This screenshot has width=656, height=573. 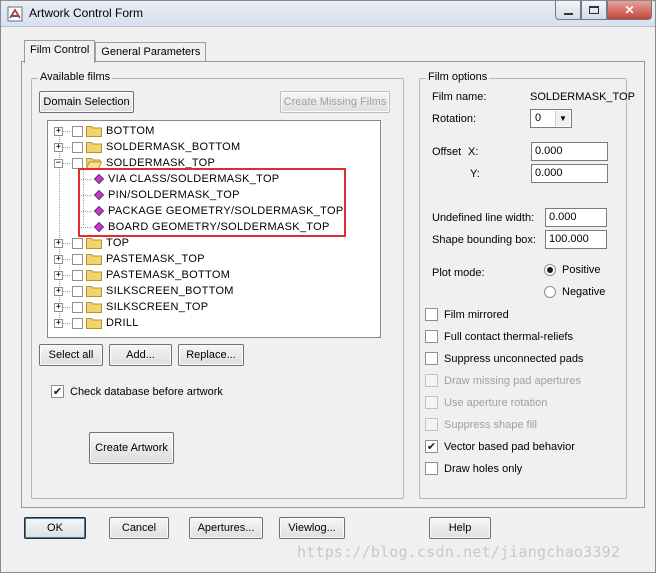 I want to click on film-mirrored-checkbox, so click(x=431, y=314).